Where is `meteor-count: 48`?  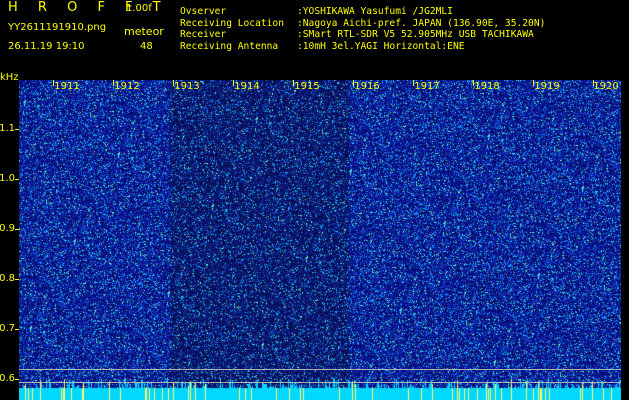 meteor-count: 48 is located at coordinates (146, 46).